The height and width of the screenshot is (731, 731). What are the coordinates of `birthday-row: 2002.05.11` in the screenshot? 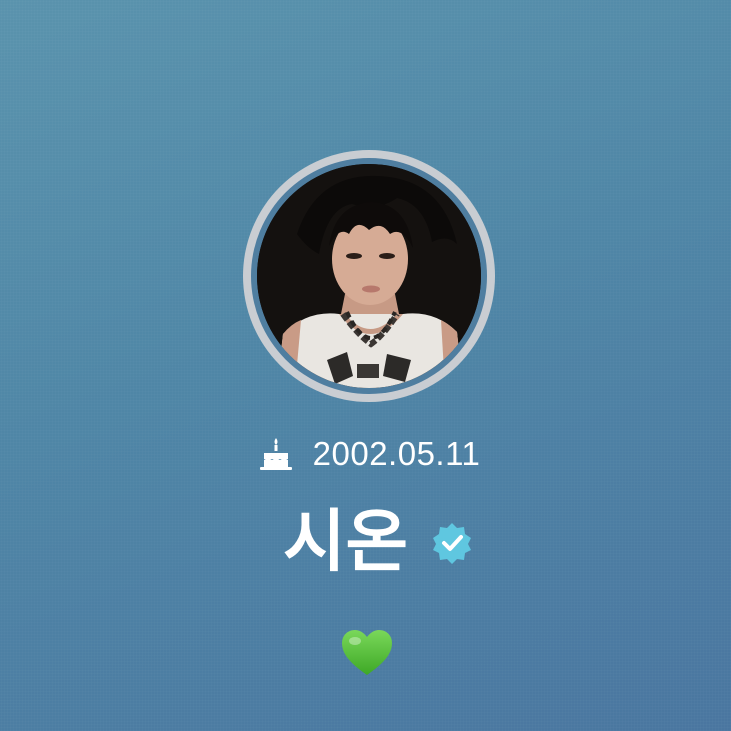 It's located at (365, 454).